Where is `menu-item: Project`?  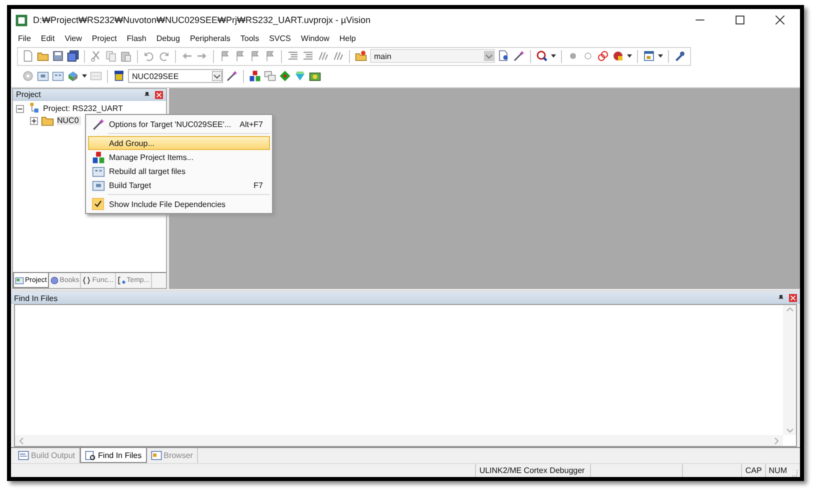 menu-item: Project is located at coordinates (104, 39).